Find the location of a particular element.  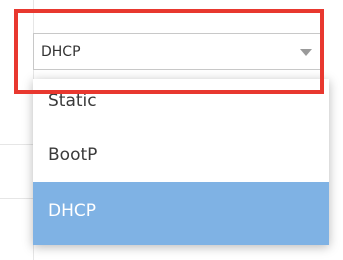

ip-mode-select: DHCP is located at coordinates (178, 51).